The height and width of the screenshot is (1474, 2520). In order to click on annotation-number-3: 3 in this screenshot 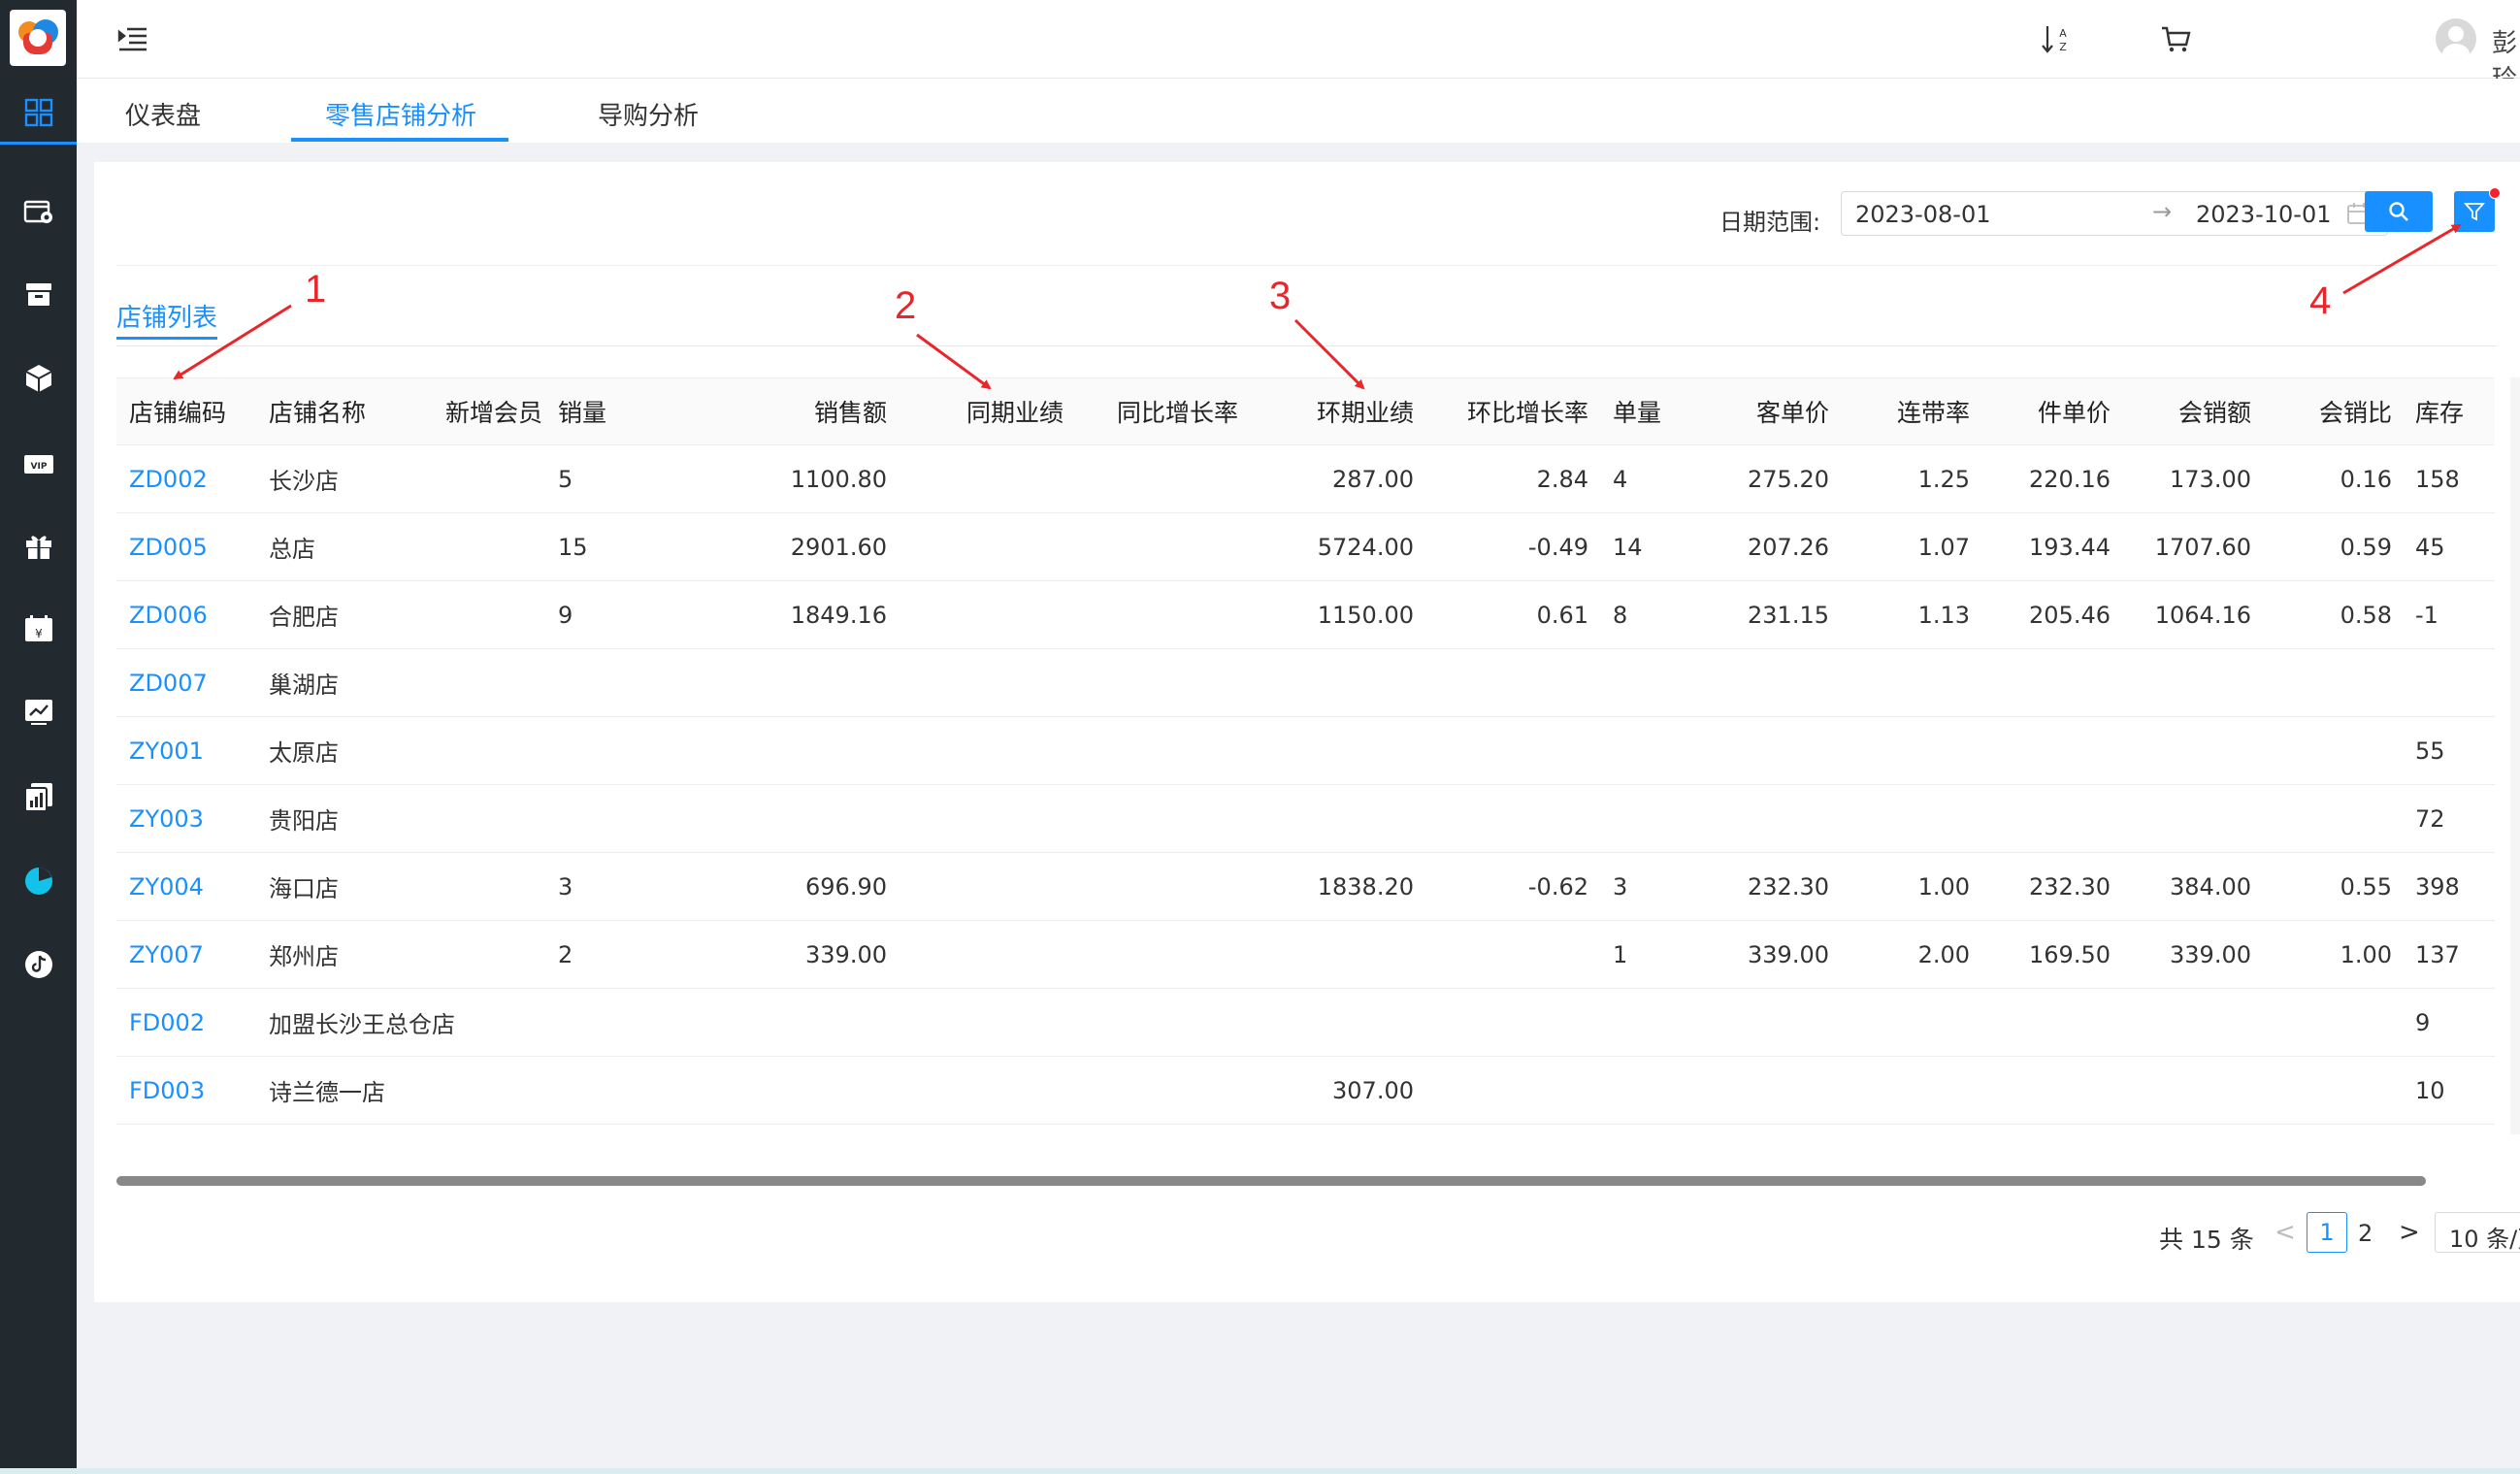, I will do `click(1280, 296)`.